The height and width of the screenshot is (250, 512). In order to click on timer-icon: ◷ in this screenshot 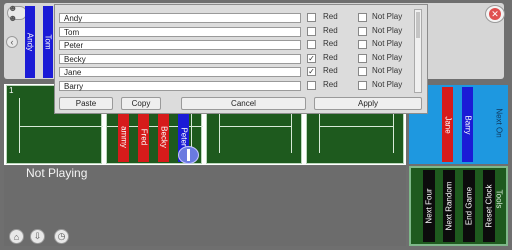, I will do `click(61, 236)`.